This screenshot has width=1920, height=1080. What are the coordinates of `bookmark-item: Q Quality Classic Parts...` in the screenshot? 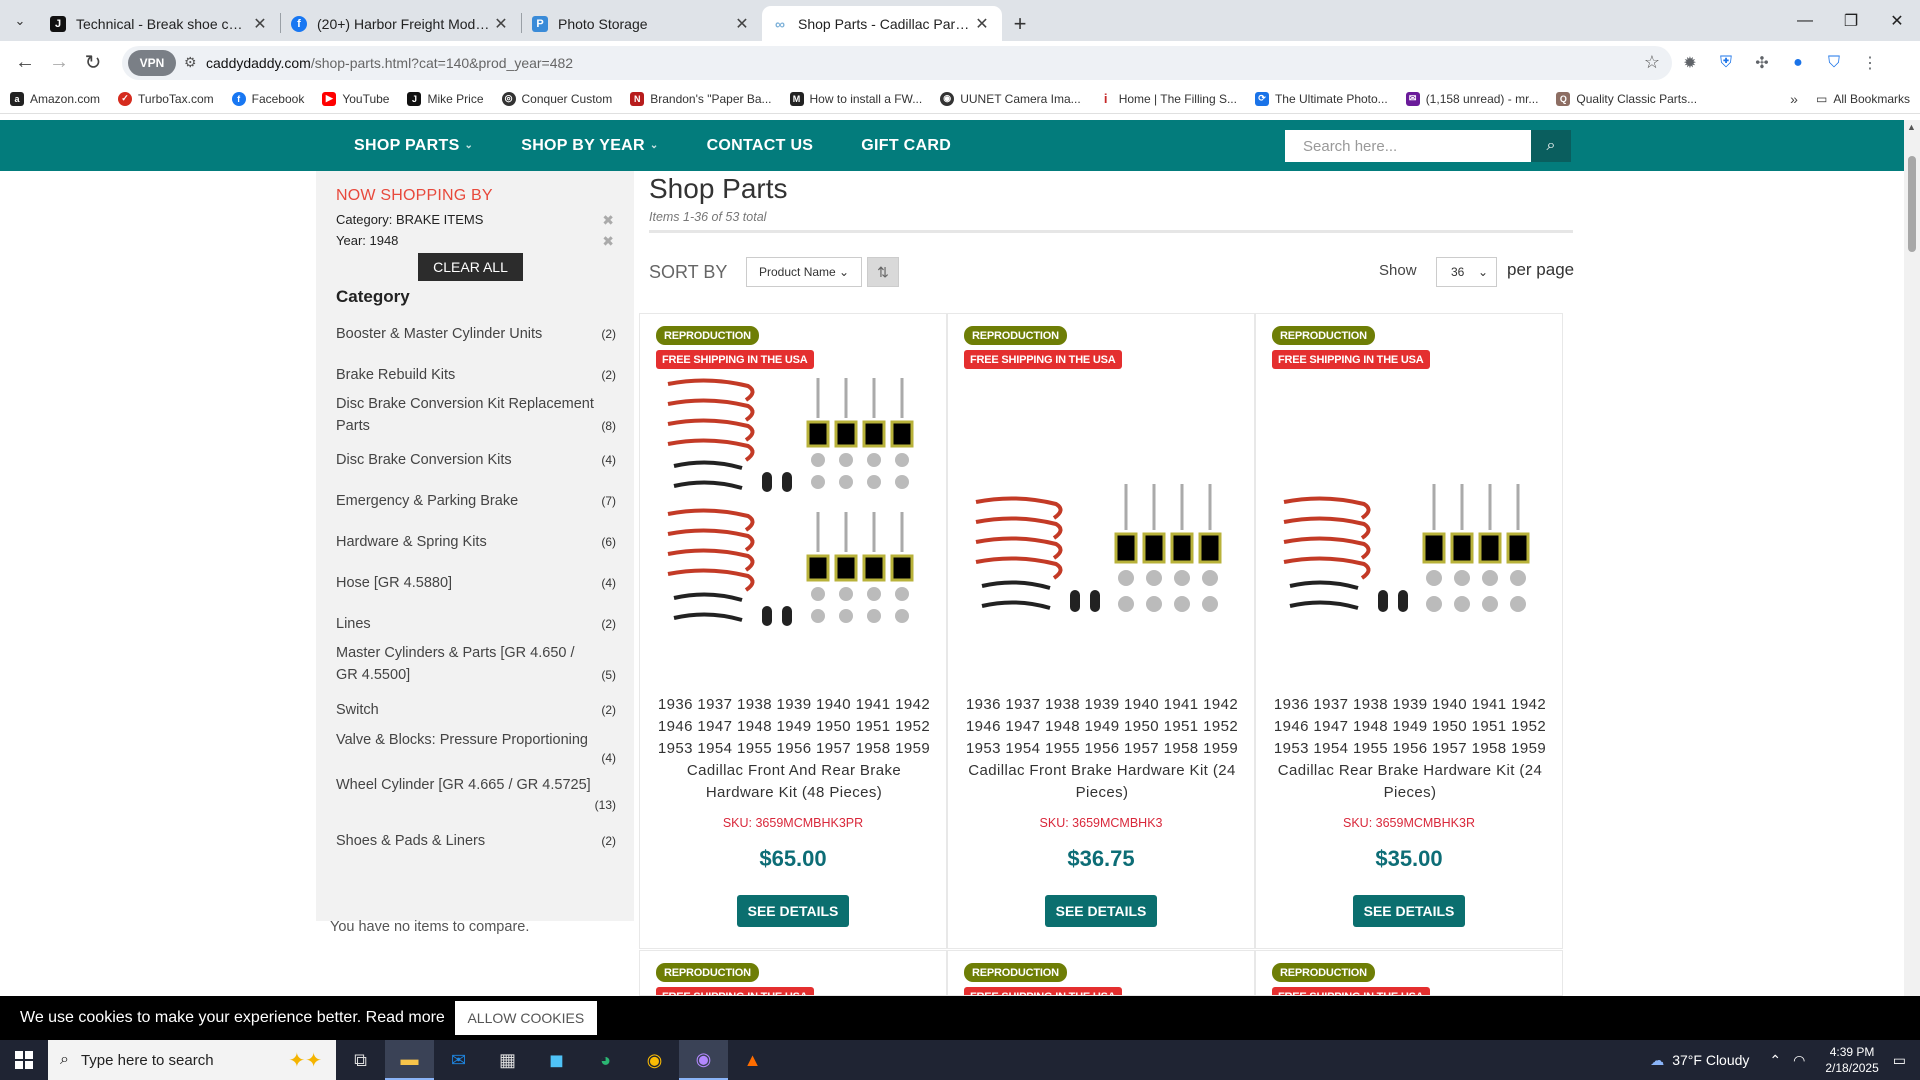 It's located at (1626, 98).